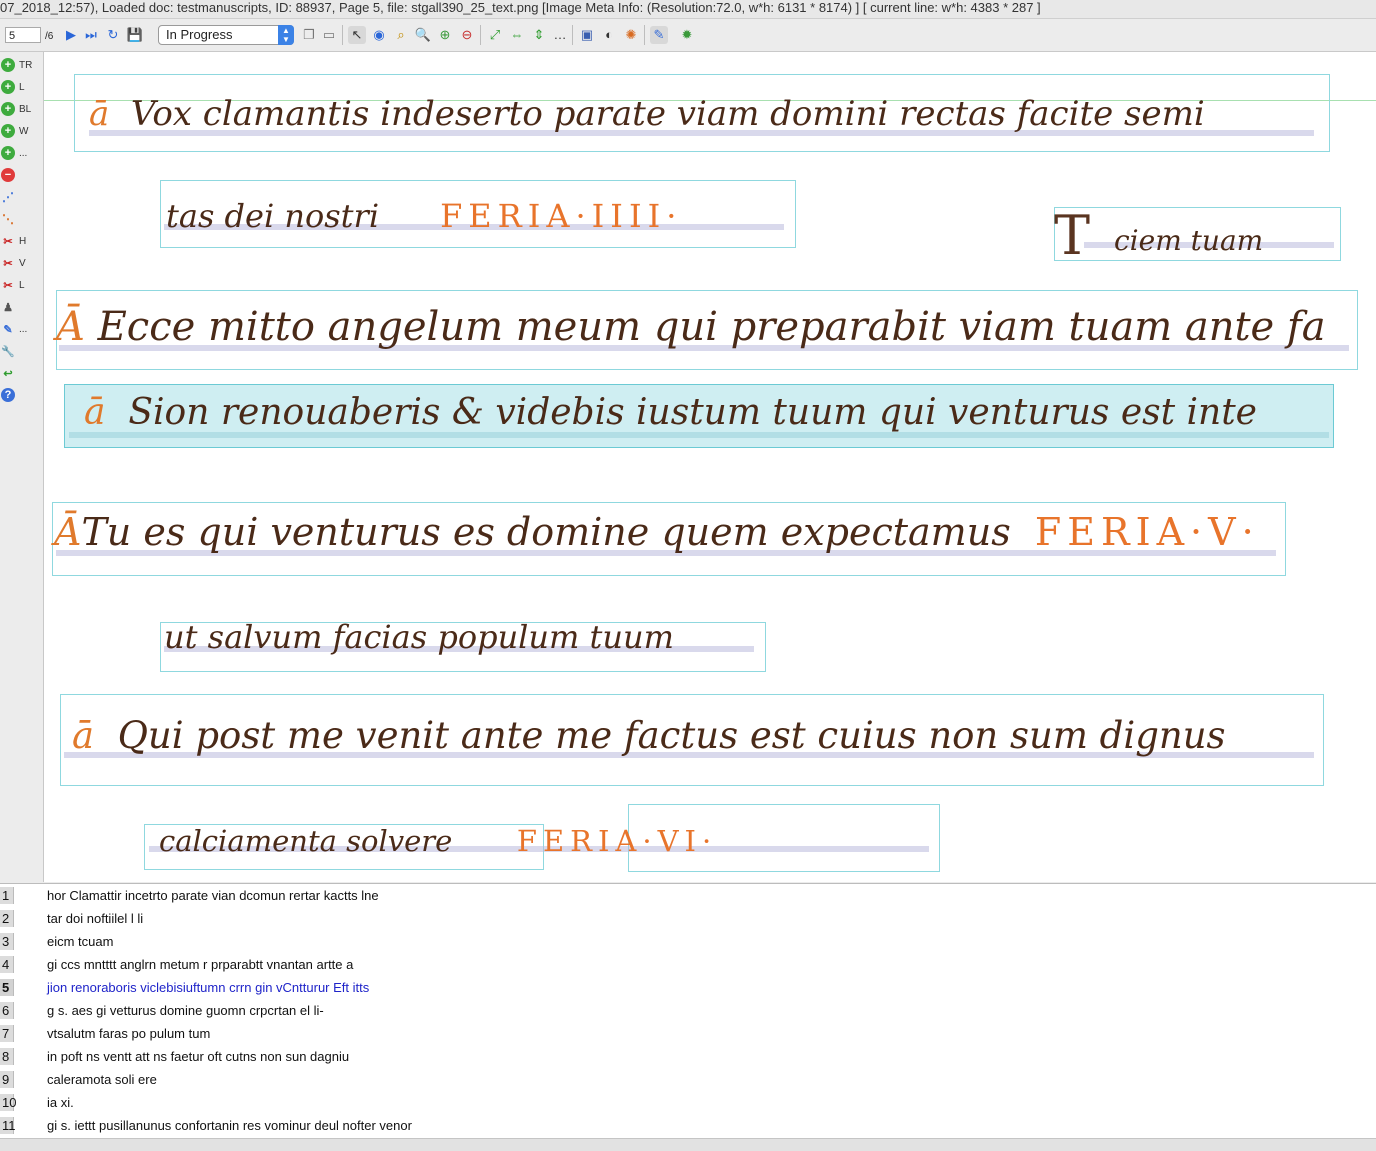 Image resolution: width=1376 pixels, height=1151 pixels. What do you see at coordinates (631, 35) in the screenshot?
I see `color-palette-icon: ✺` at bounding box center [631, 35].